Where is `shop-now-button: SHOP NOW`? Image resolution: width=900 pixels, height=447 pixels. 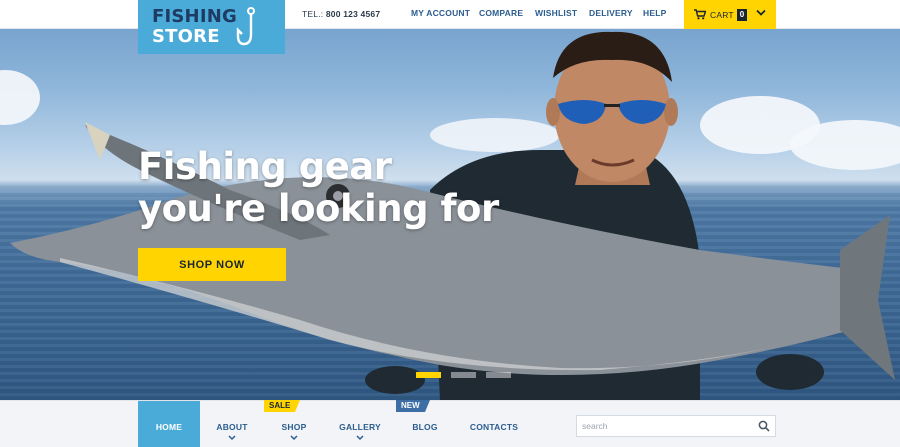
shop-now-button: SHOP NOW is located at coordinates (212, 264).